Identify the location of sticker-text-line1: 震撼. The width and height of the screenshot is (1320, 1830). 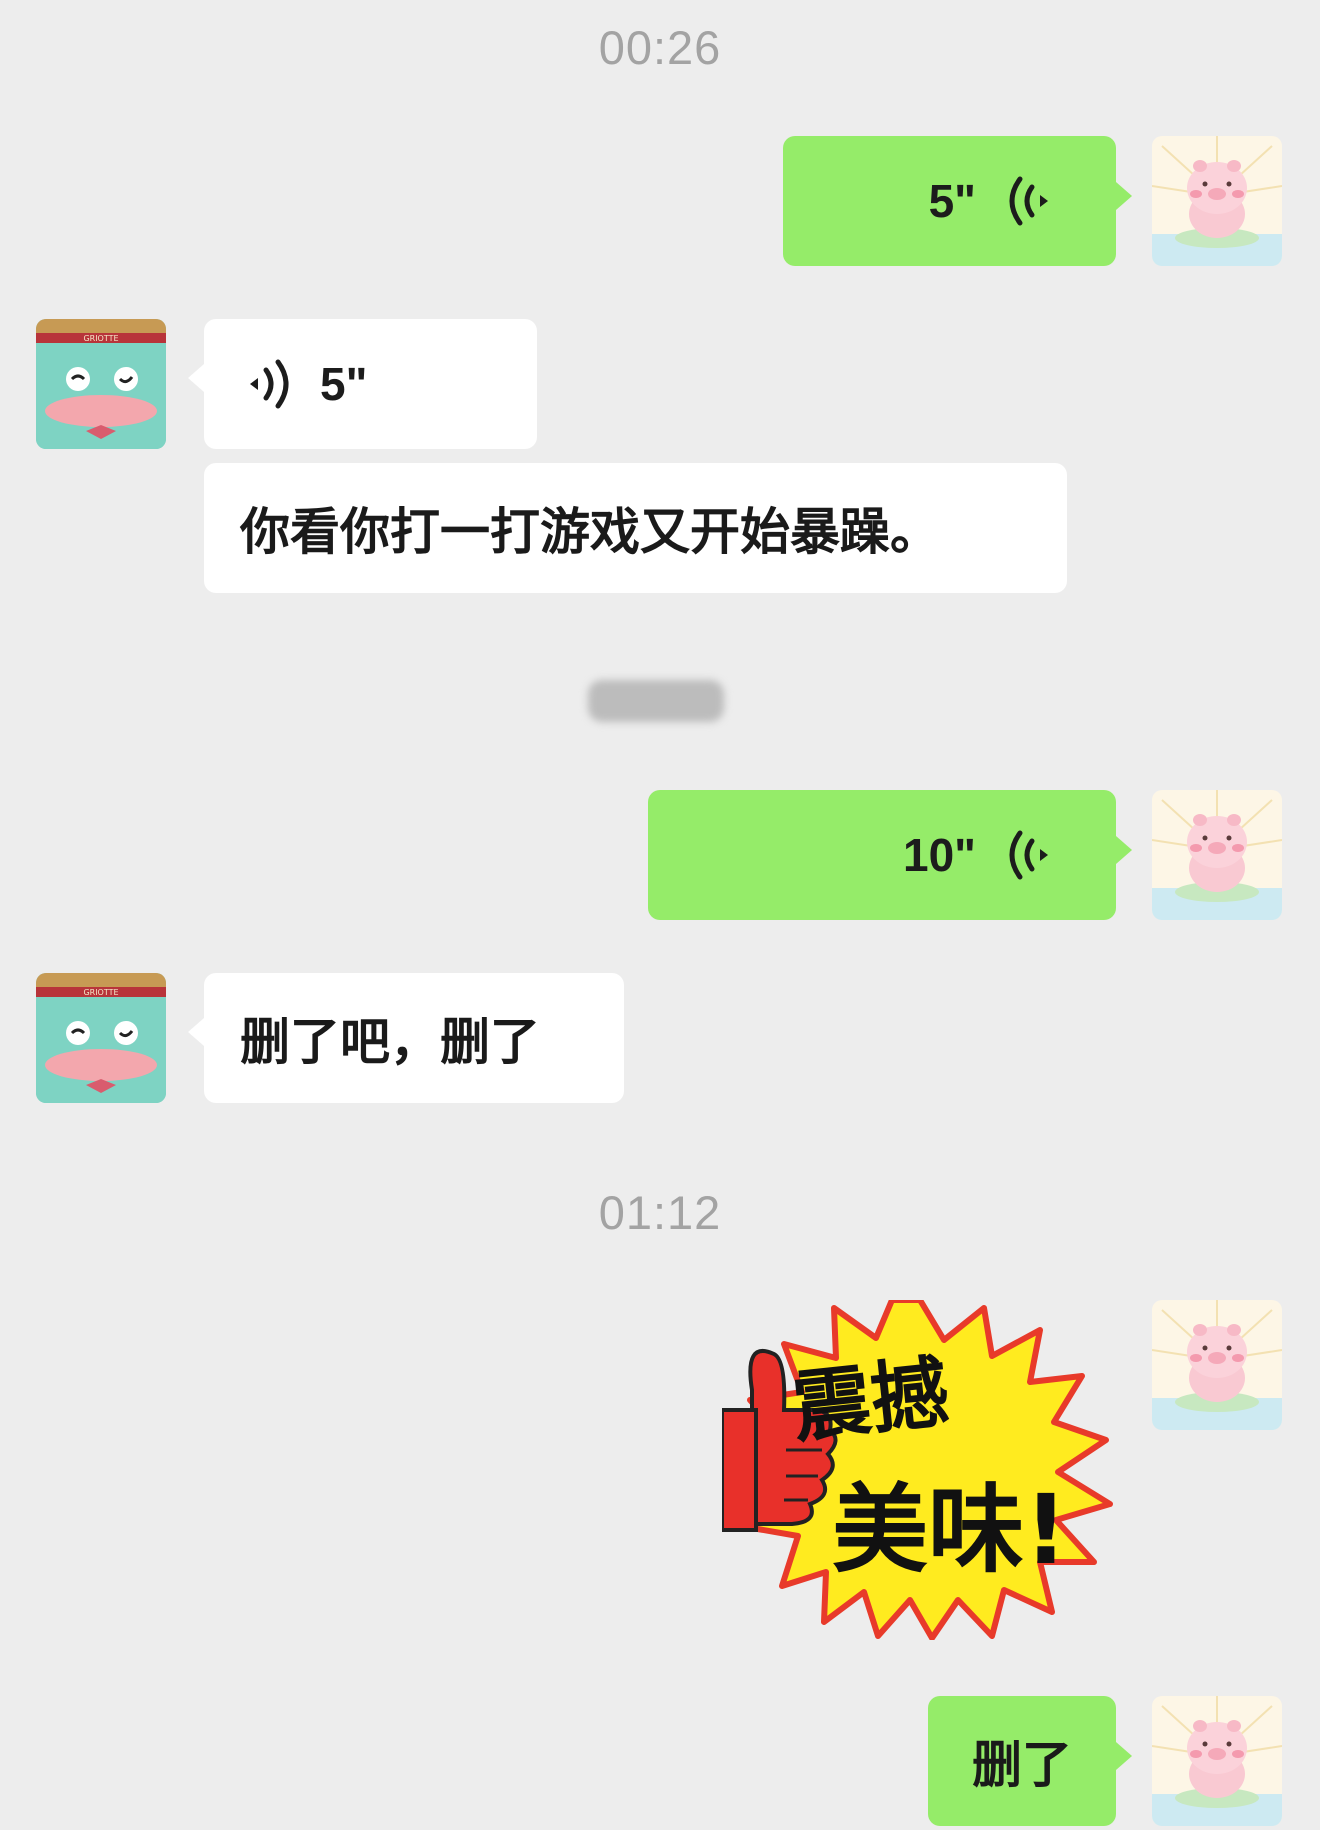
(871, 1401).